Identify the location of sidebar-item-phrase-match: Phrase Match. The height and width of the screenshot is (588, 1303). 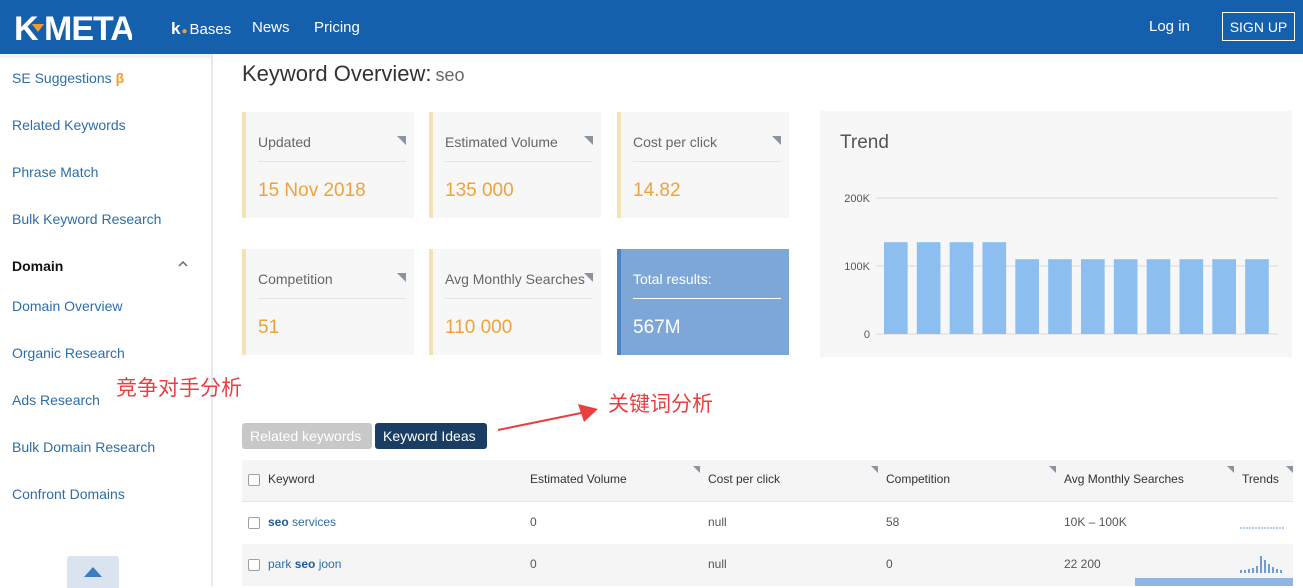
(55, 172).